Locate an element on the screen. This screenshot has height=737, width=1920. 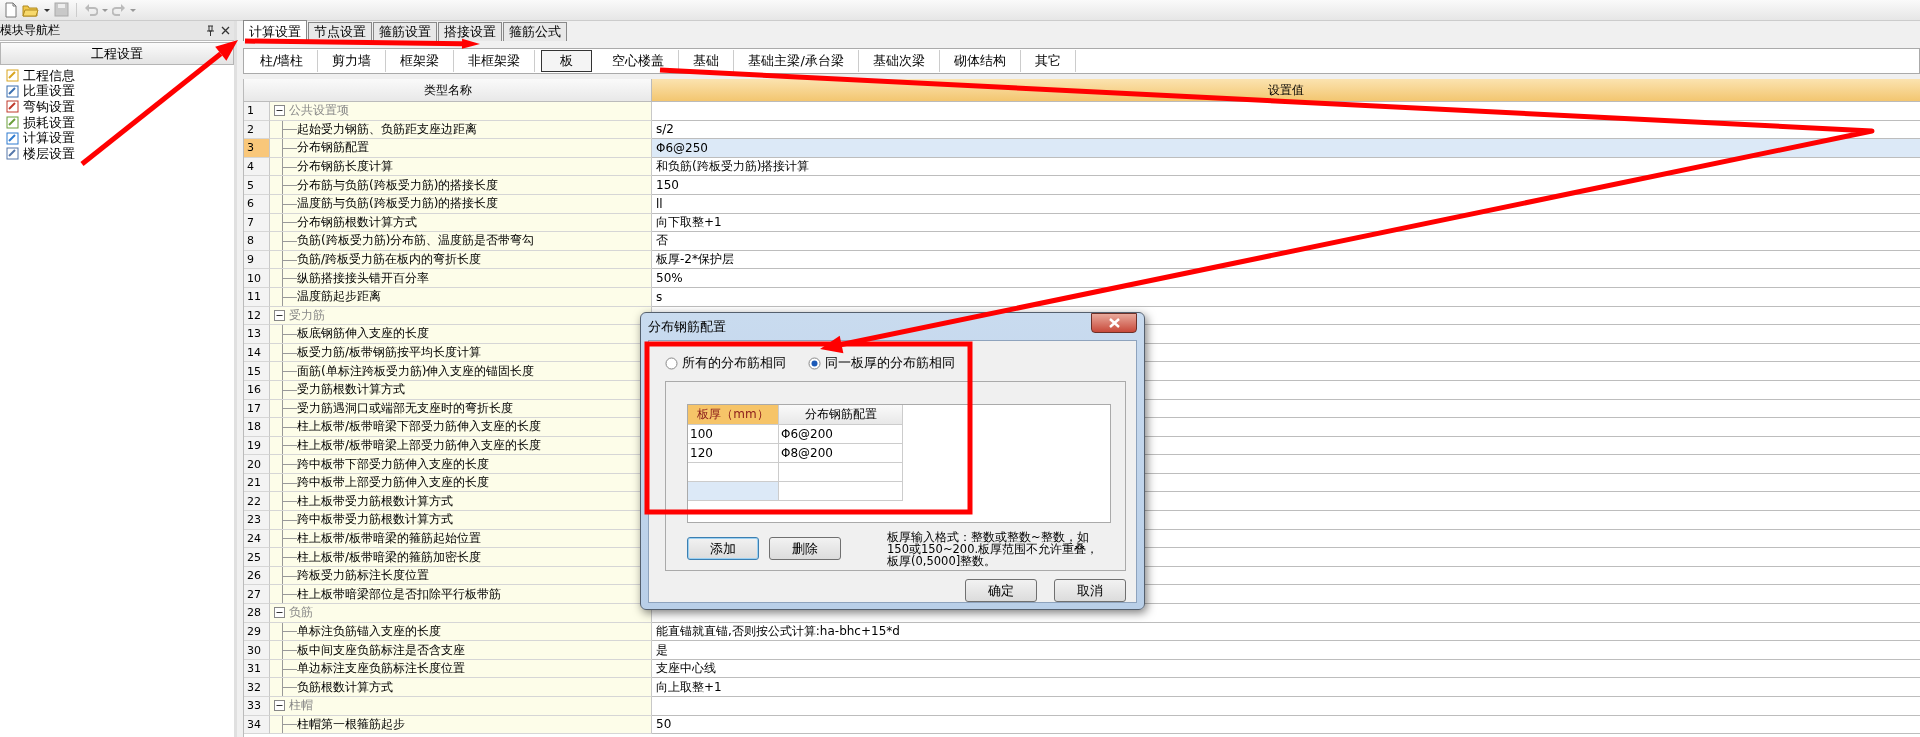
nav-item: 计算设置 is located at coordinates (37, 138).